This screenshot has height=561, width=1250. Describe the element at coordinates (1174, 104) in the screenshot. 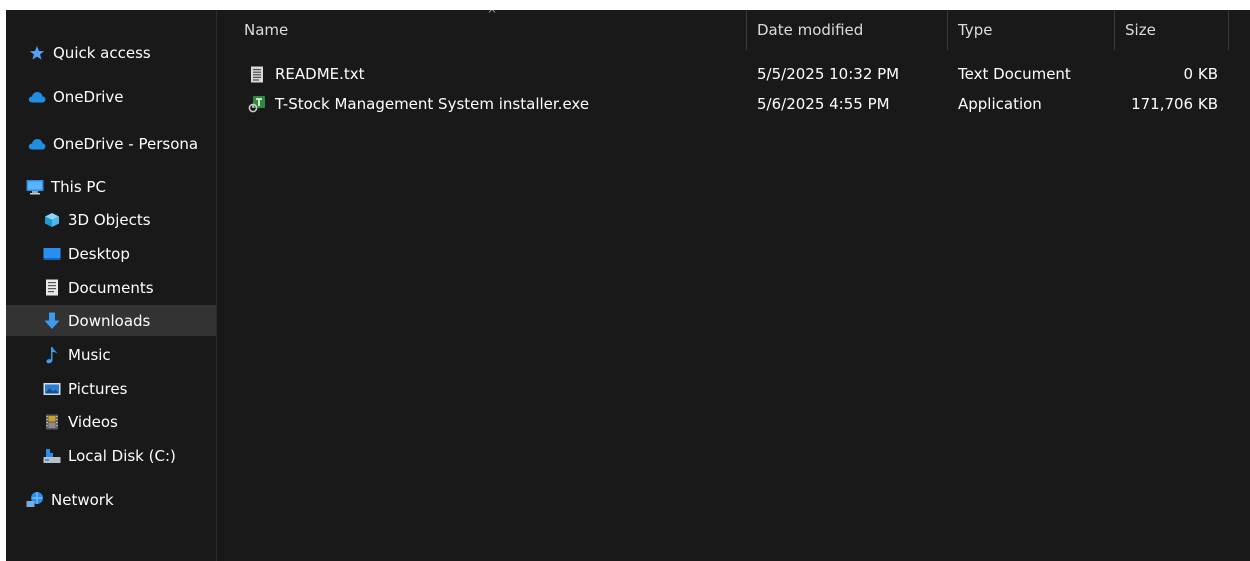

I see `file-size: 171,706 KB` at that location.